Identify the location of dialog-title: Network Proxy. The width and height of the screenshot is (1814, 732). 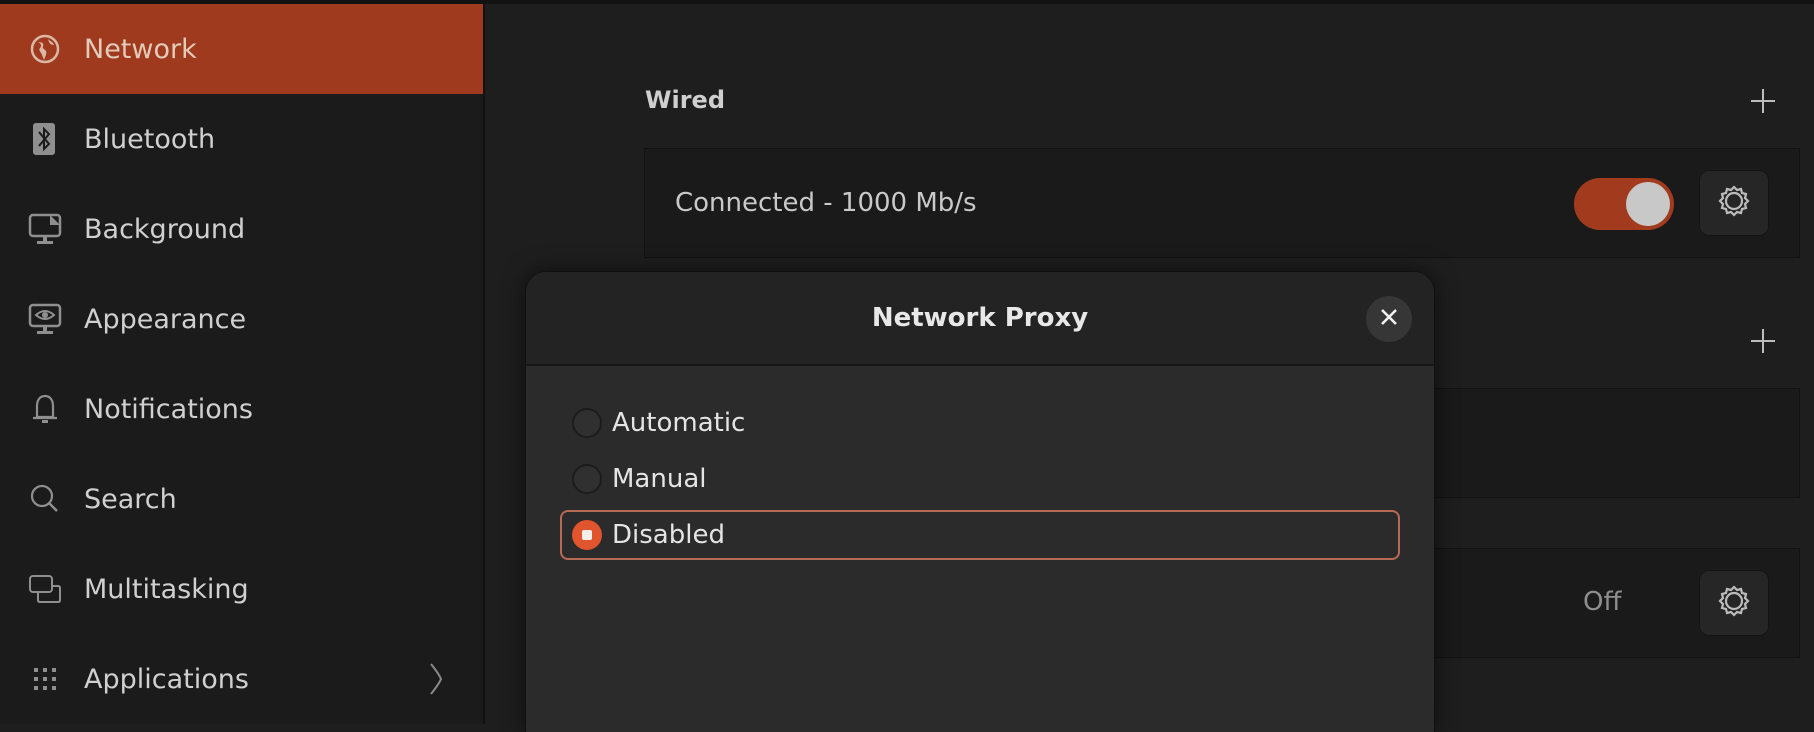
(980, 318).